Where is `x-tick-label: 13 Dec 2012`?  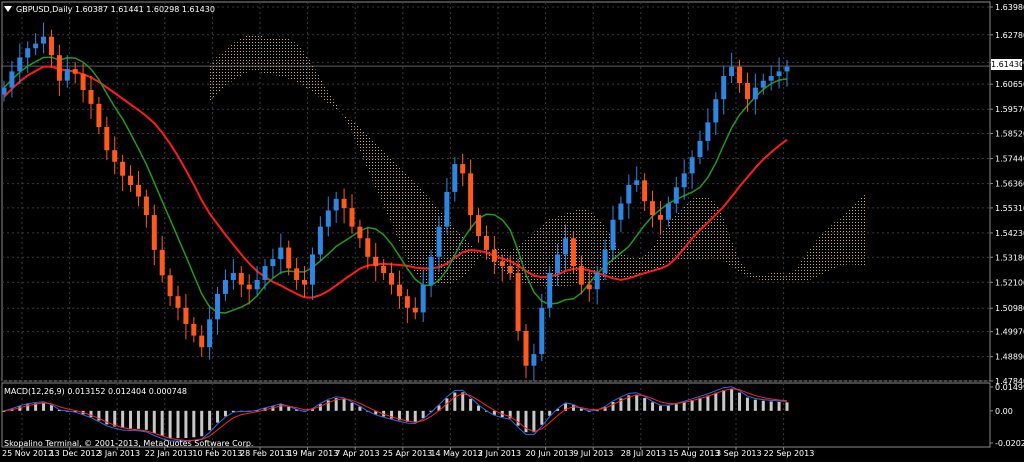 x-tick-label: 13 Dec 2012 is located at coordinates (75, 453).